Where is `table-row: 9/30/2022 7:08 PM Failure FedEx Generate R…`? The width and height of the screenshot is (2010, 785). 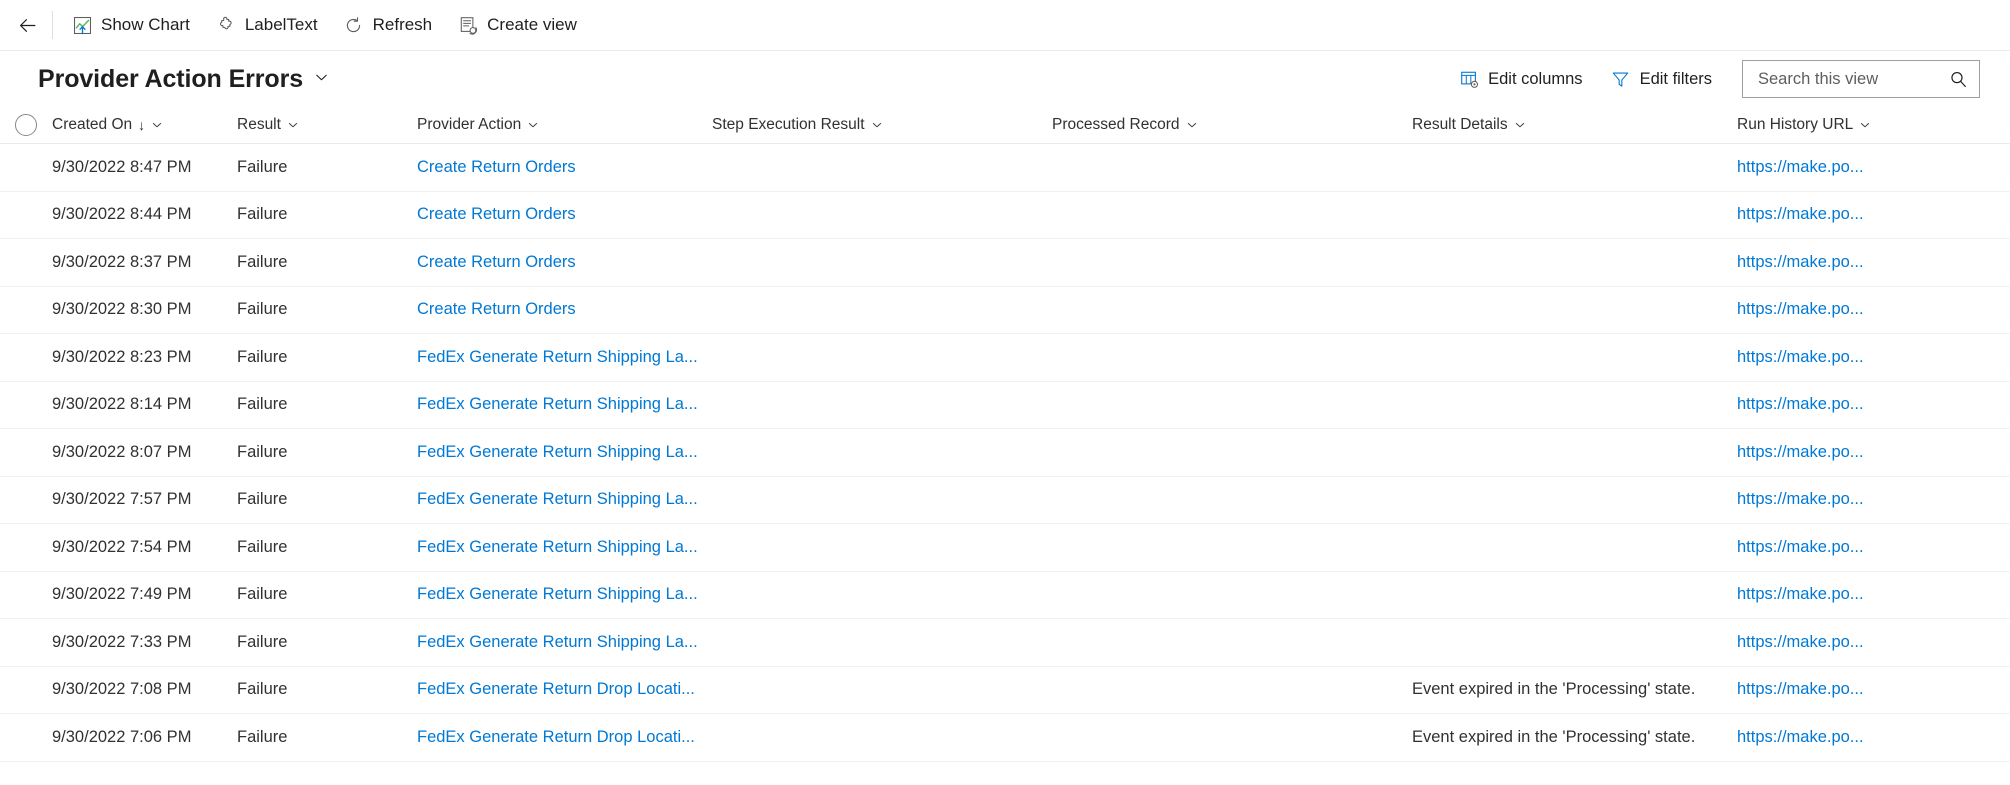 table-row: 9/30/2022 7:08 PM Failure FedEx Generate R… is located at coordinates (1005, 690).